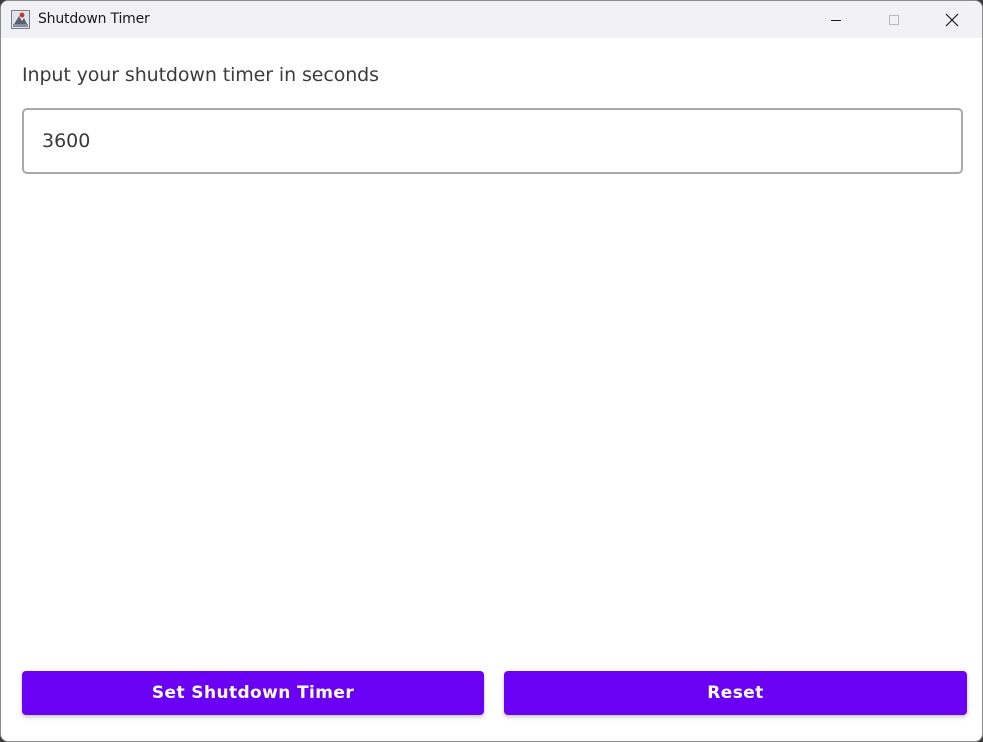 The height and width of the screenshot is (742, 983). I want to click on window-title: Shutdown Timer, so click(94, 19).